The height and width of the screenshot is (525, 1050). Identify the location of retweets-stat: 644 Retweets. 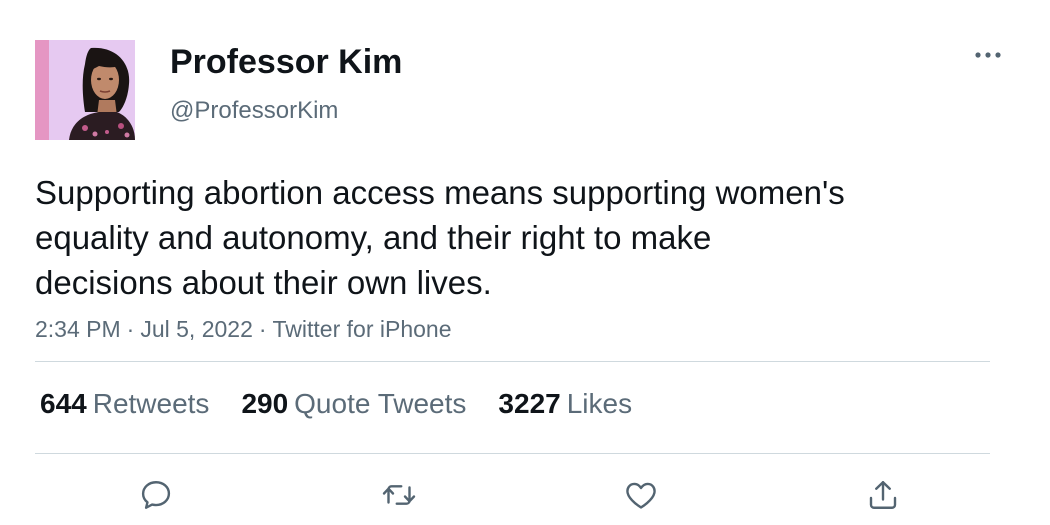
(124, 404).